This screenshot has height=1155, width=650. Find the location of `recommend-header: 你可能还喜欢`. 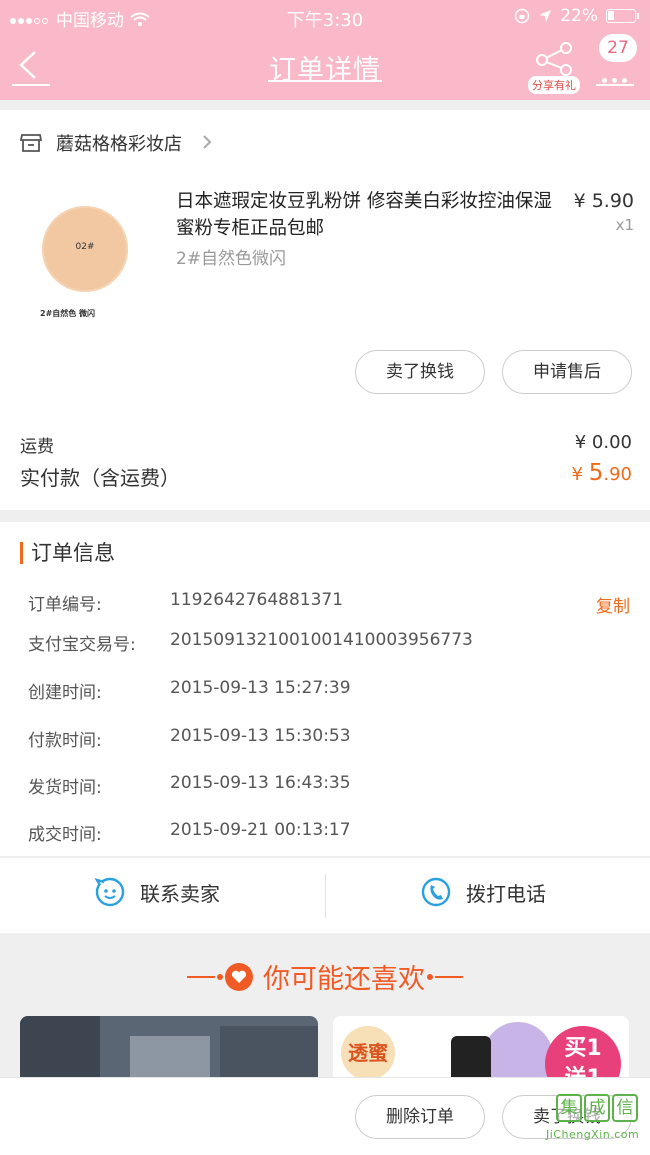

recommend-header: 你可能还喜欢 is located at coordinates (325, 975).